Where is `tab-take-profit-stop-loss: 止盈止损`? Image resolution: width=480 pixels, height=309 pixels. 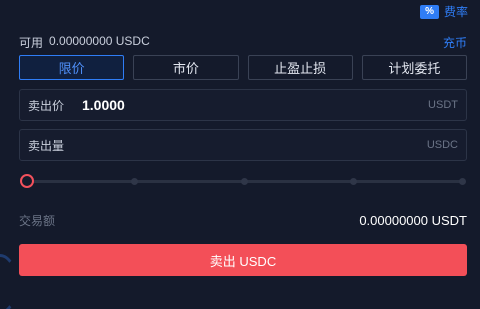
tab-take-profit-stop-loss: 止盈止损 is located at coordinates (300, 67).